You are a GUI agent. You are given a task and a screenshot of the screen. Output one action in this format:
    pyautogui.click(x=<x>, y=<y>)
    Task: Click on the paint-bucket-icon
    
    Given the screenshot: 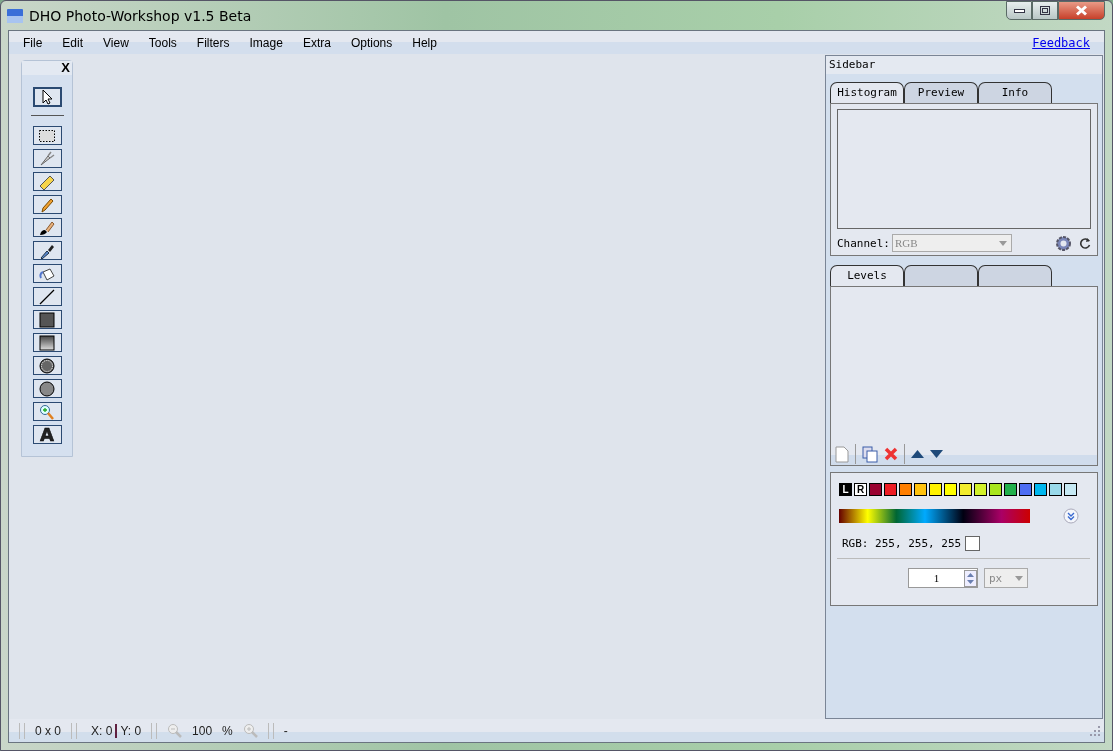 What is the action you would take?
    pyautogui.click(x=47, y=273)
    